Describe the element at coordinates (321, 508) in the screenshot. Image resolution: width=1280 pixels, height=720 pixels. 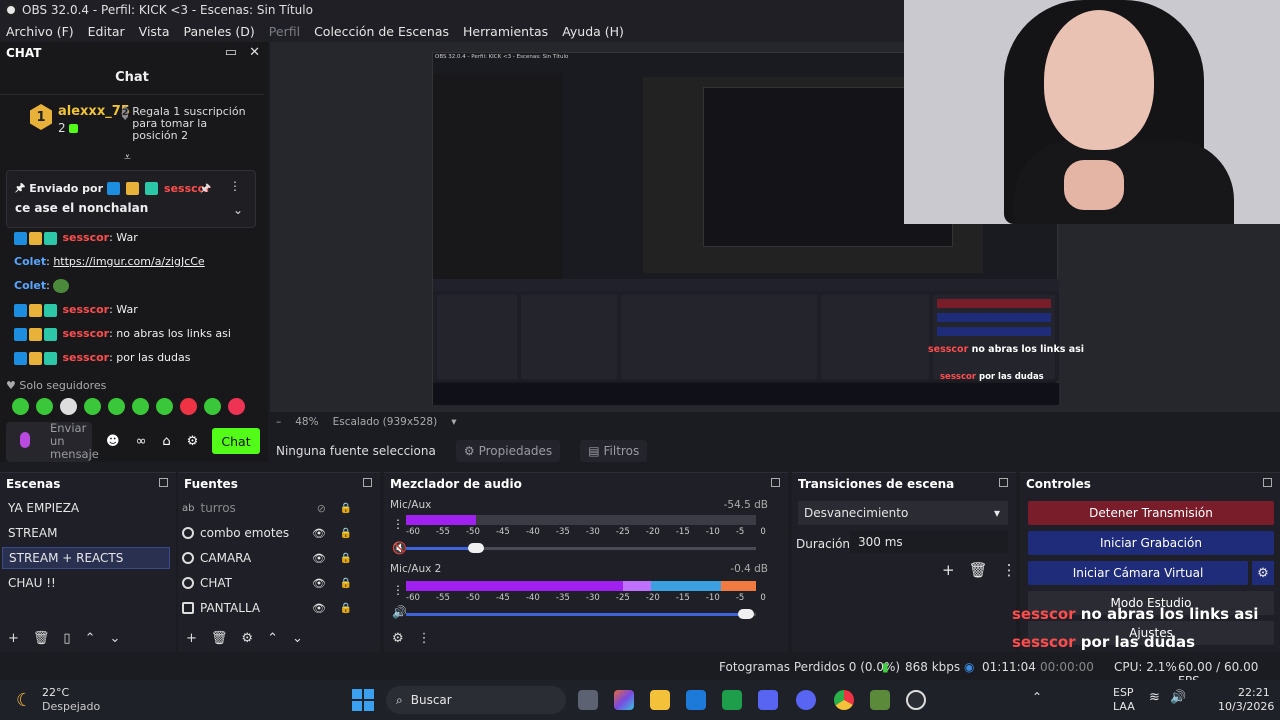
I see `eye-hidden-icon: ⊘` at that location.